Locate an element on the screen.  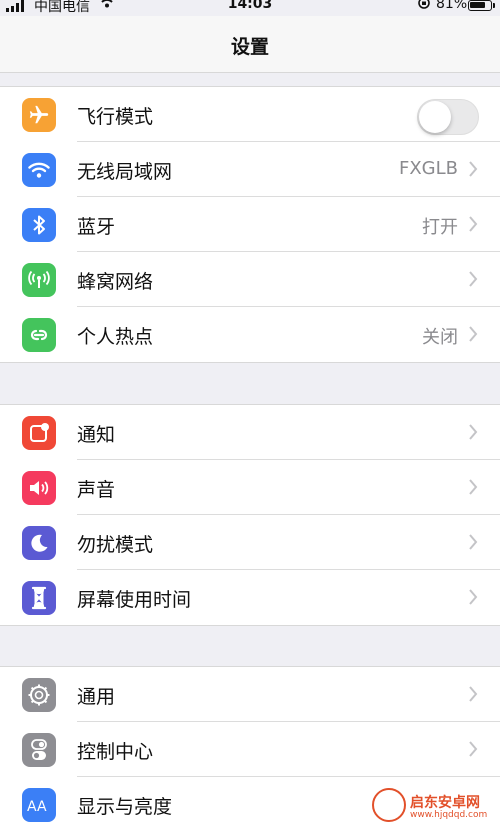
navigation-bar: 设置 is located at coordinates (250, 44).